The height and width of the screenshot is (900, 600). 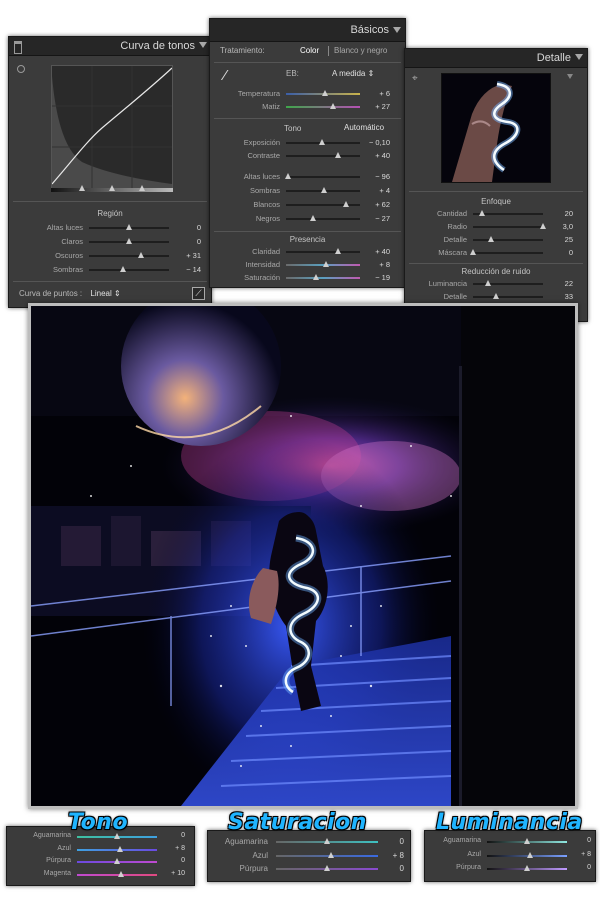 What do you see at coordinates (557, 226) in the screenshot?
I see `slider-value: 3,0` at bounding box center [557, 226].